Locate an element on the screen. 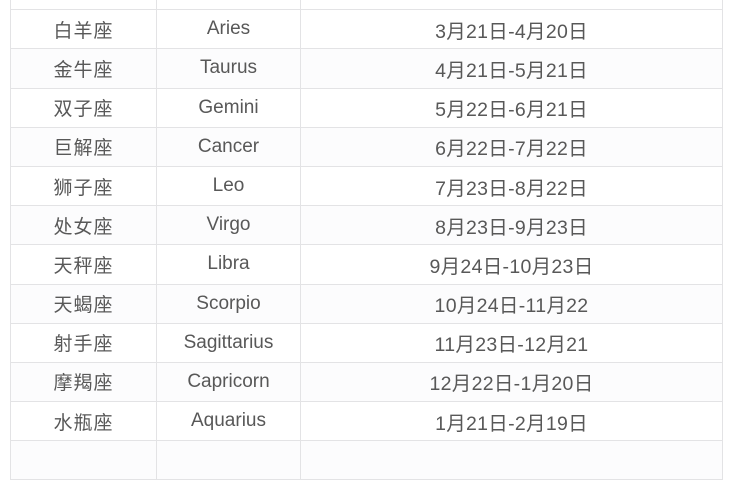 This screenshot has height=500, width=750. cell-english-name: Gemini is located at coordinates (228, 107).